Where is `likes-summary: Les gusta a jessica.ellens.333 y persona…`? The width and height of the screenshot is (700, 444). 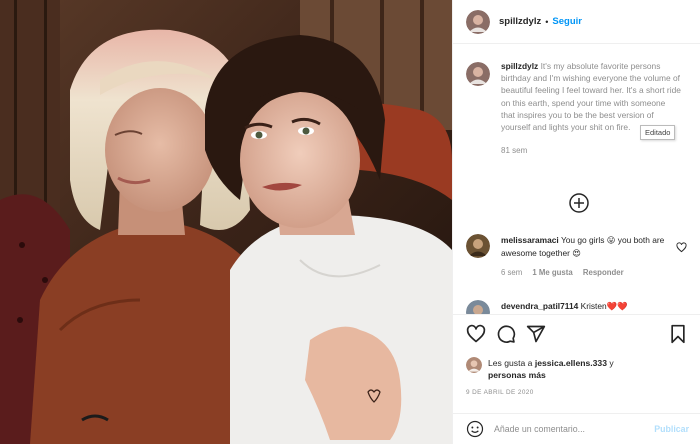
likes-summary: Les gusta a jessica.ellens.333 y persona… is located at coordinates (540, 369).